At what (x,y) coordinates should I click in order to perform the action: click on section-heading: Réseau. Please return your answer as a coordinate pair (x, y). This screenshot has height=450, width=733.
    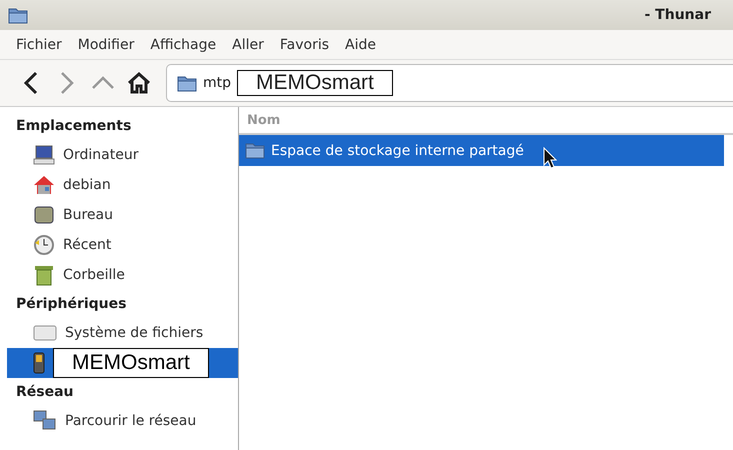
    Looking at the image, I should click on (45, 392).